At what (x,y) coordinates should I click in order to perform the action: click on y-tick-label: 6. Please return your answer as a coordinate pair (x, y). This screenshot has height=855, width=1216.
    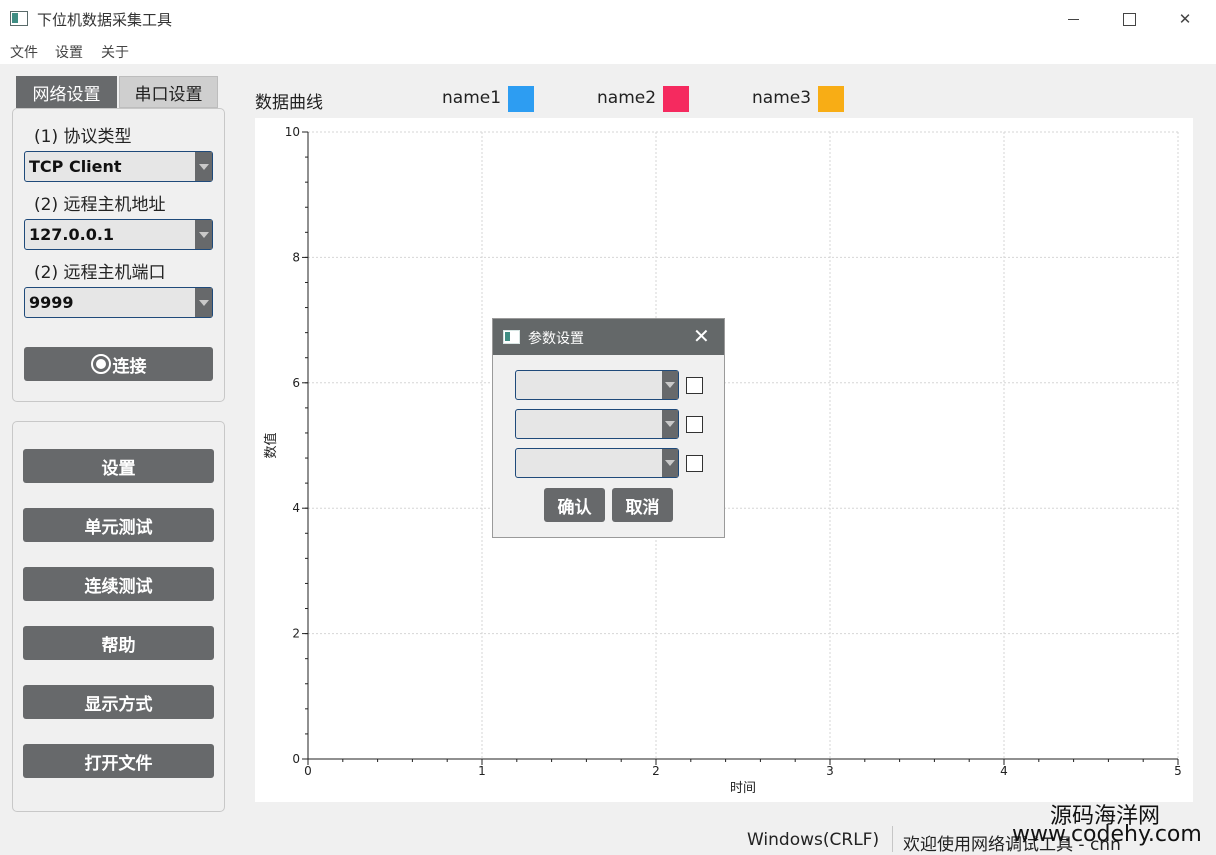
    Looking at the image, I should click on (296, 383).